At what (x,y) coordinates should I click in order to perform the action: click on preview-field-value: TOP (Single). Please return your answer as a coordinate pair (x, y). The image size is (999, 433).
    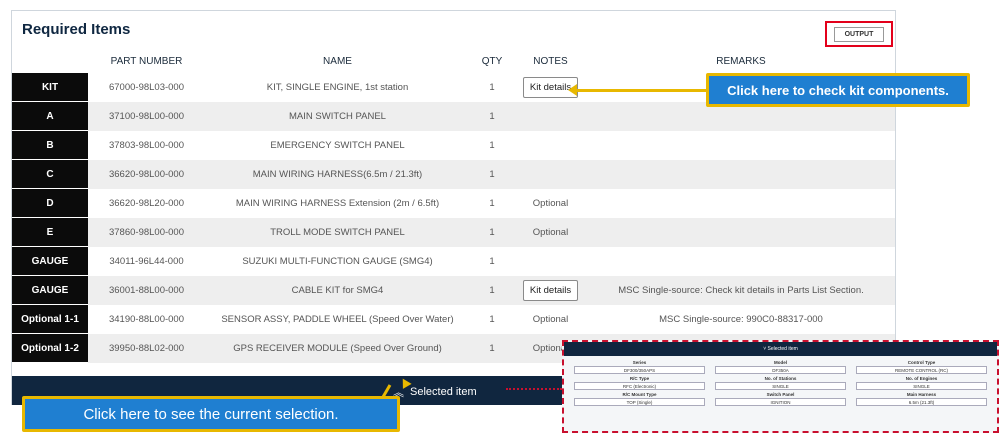
    Looking at the image, I should click on (639, 402).